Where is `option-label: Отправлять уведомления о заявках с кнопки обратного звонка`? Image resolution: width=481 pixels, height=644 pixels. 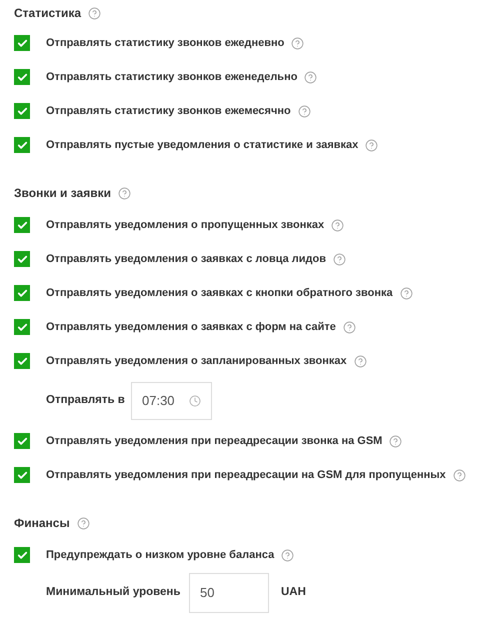
option-label: Отправлять уведомления о заявках с кнопки обратного звонка is located at coordinates (219, 293).